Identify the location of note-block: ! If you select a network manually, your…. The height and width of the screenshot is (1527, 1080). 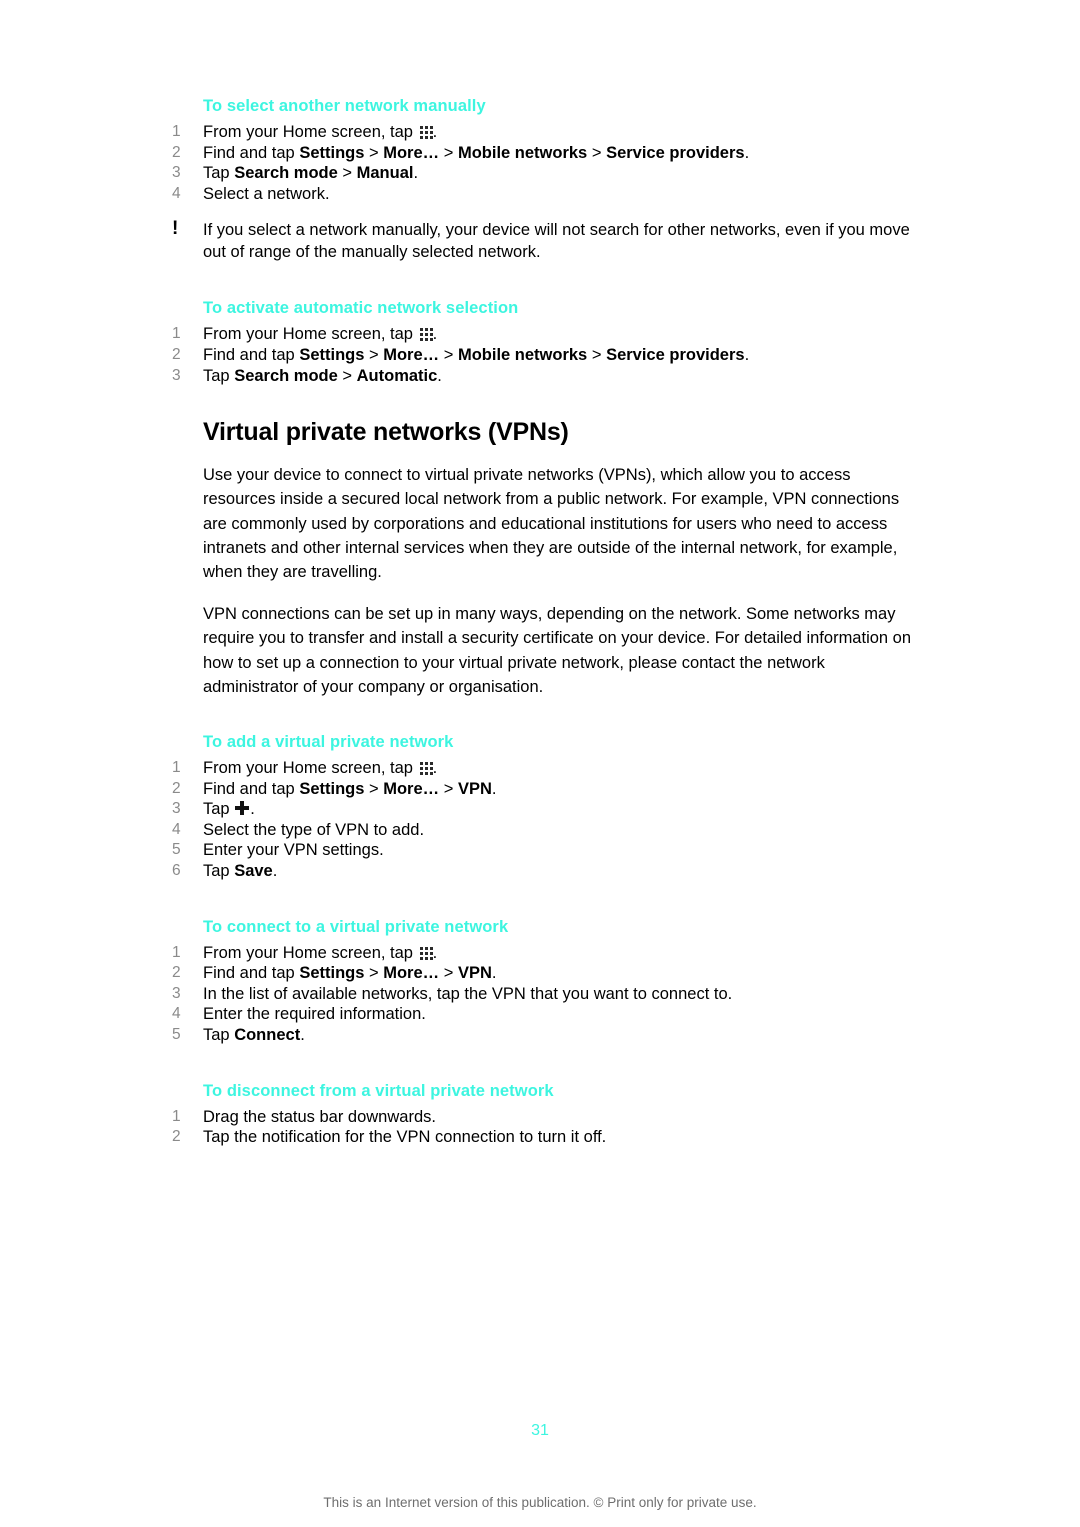
(542, 241).